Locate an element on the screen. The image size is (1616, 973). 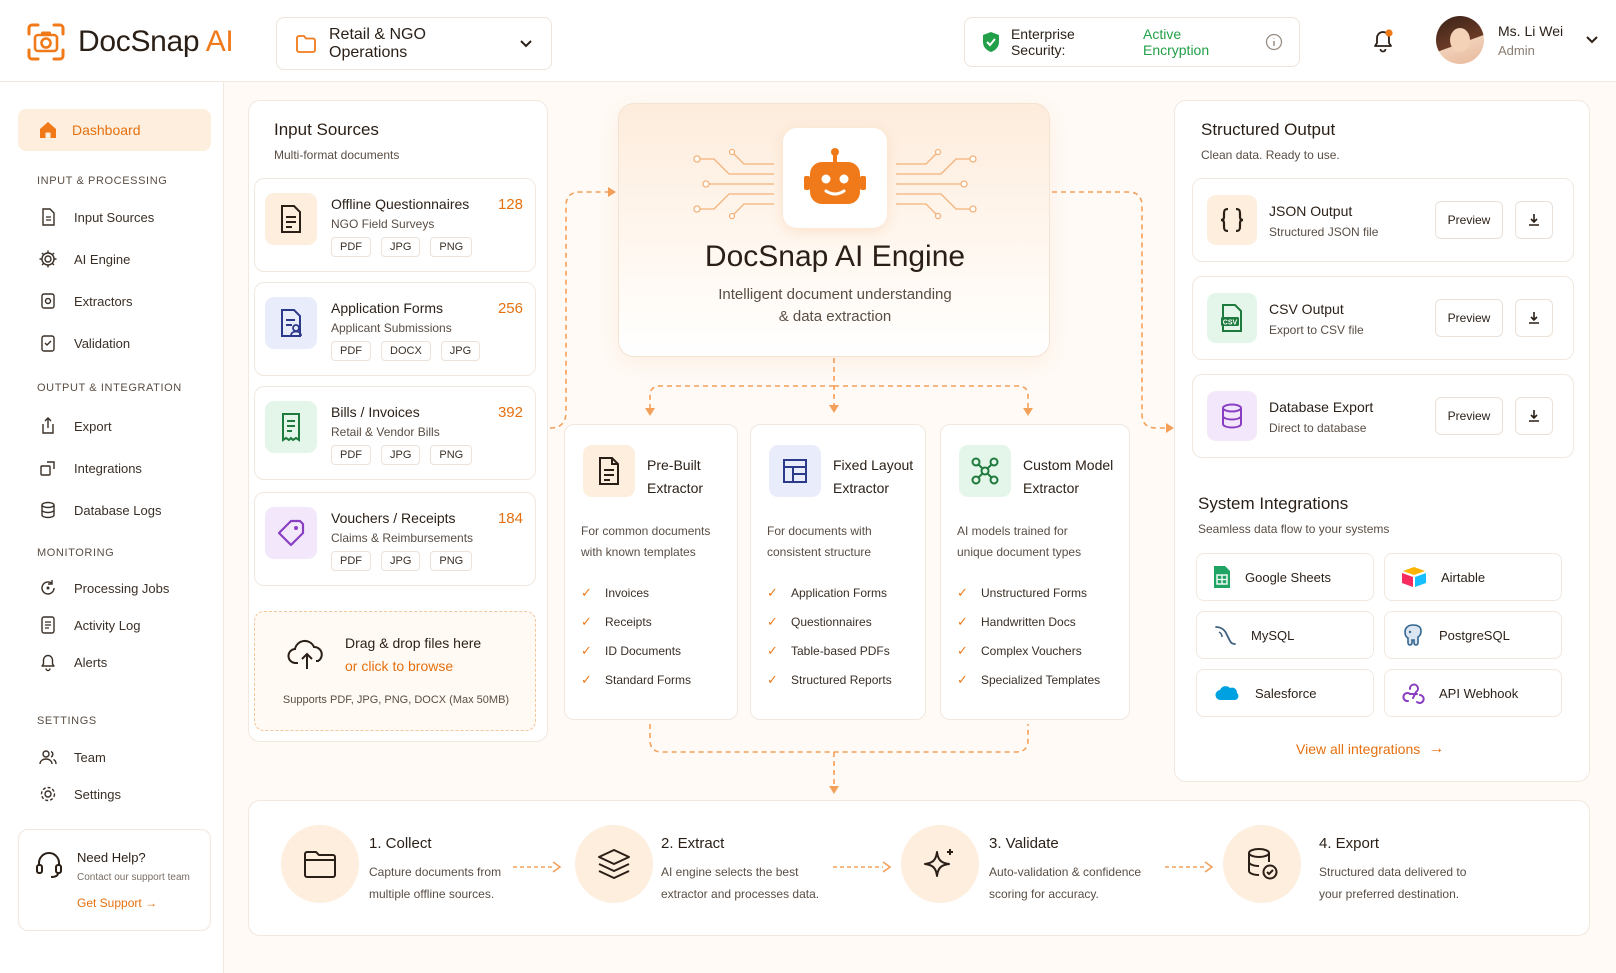
sidebar-item-label: Validation is located at coordinates (102, 343).